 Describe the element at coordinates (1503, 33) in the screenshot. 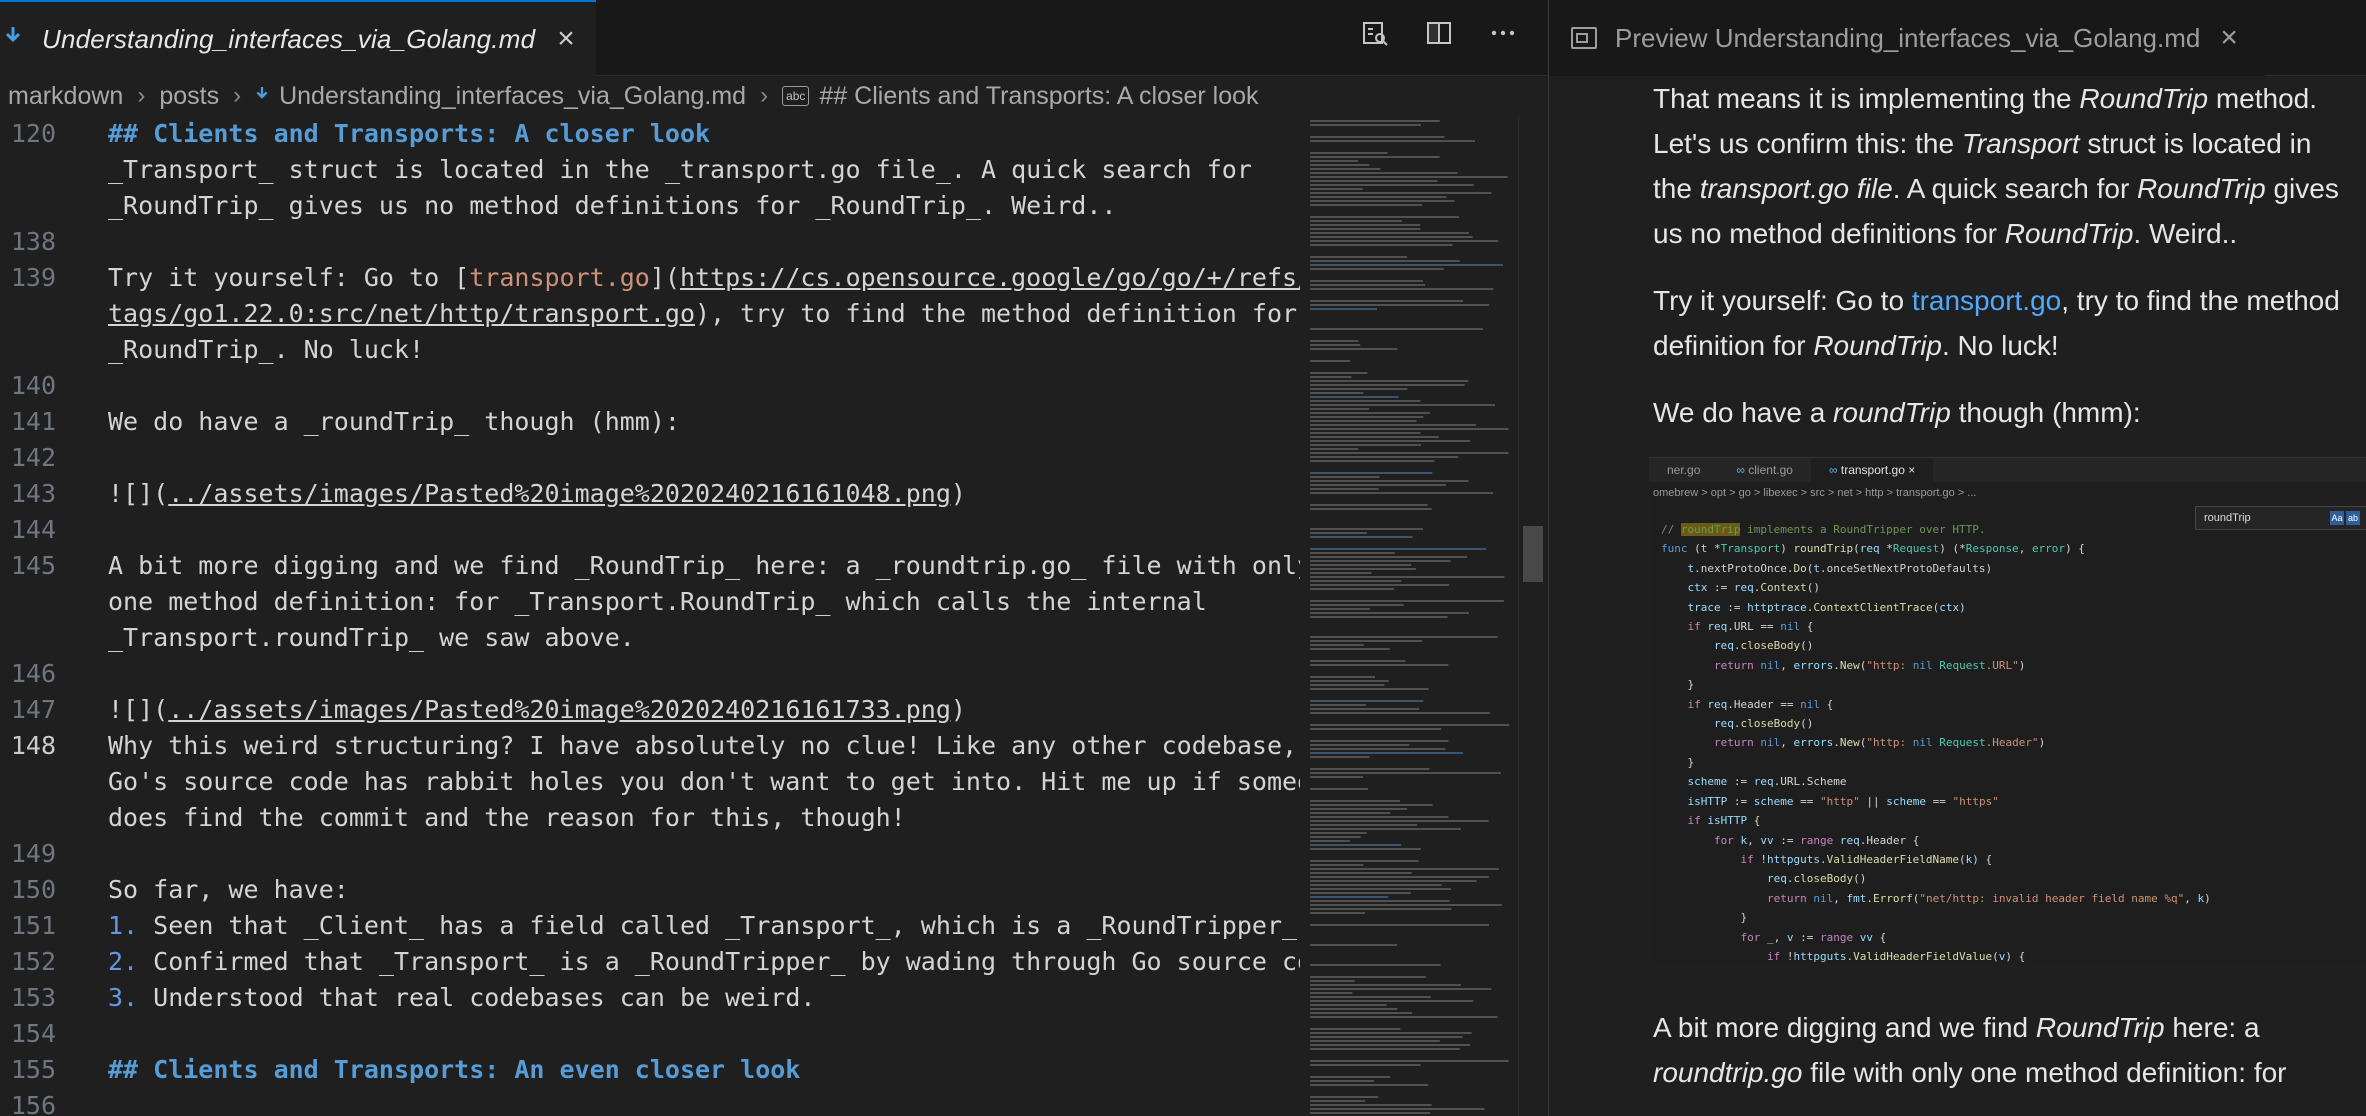

I see `more-actions-icon` at that location.